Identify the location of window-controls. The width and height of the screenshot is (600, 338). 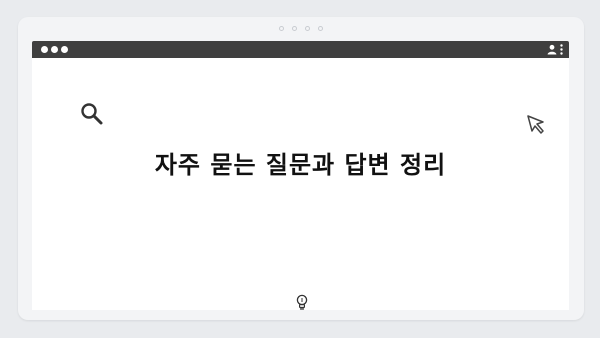
(54, 49).